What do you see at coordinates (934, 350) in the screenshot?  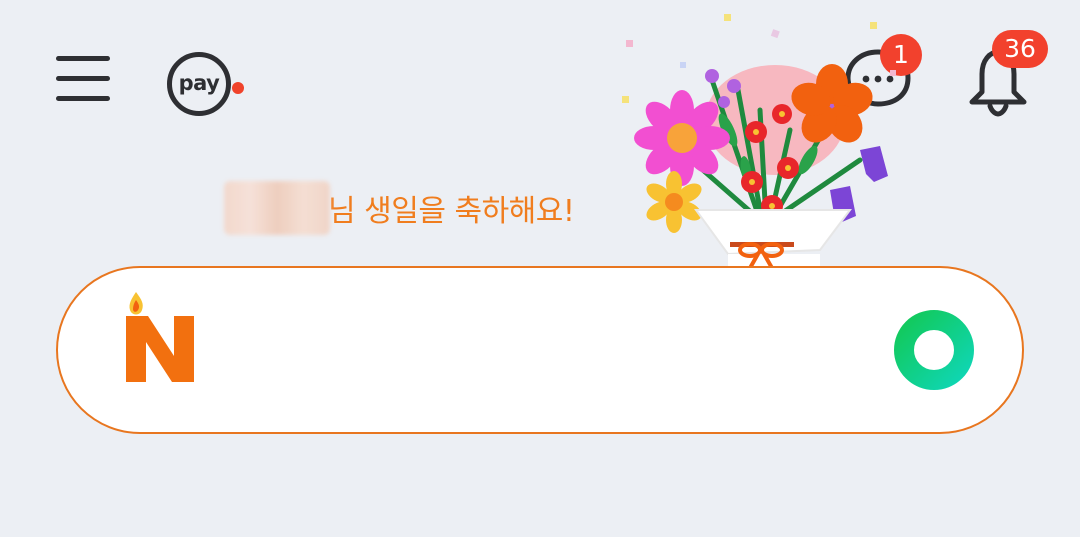 I see `green-circle-search-icon` at bounding box center [934, 350].